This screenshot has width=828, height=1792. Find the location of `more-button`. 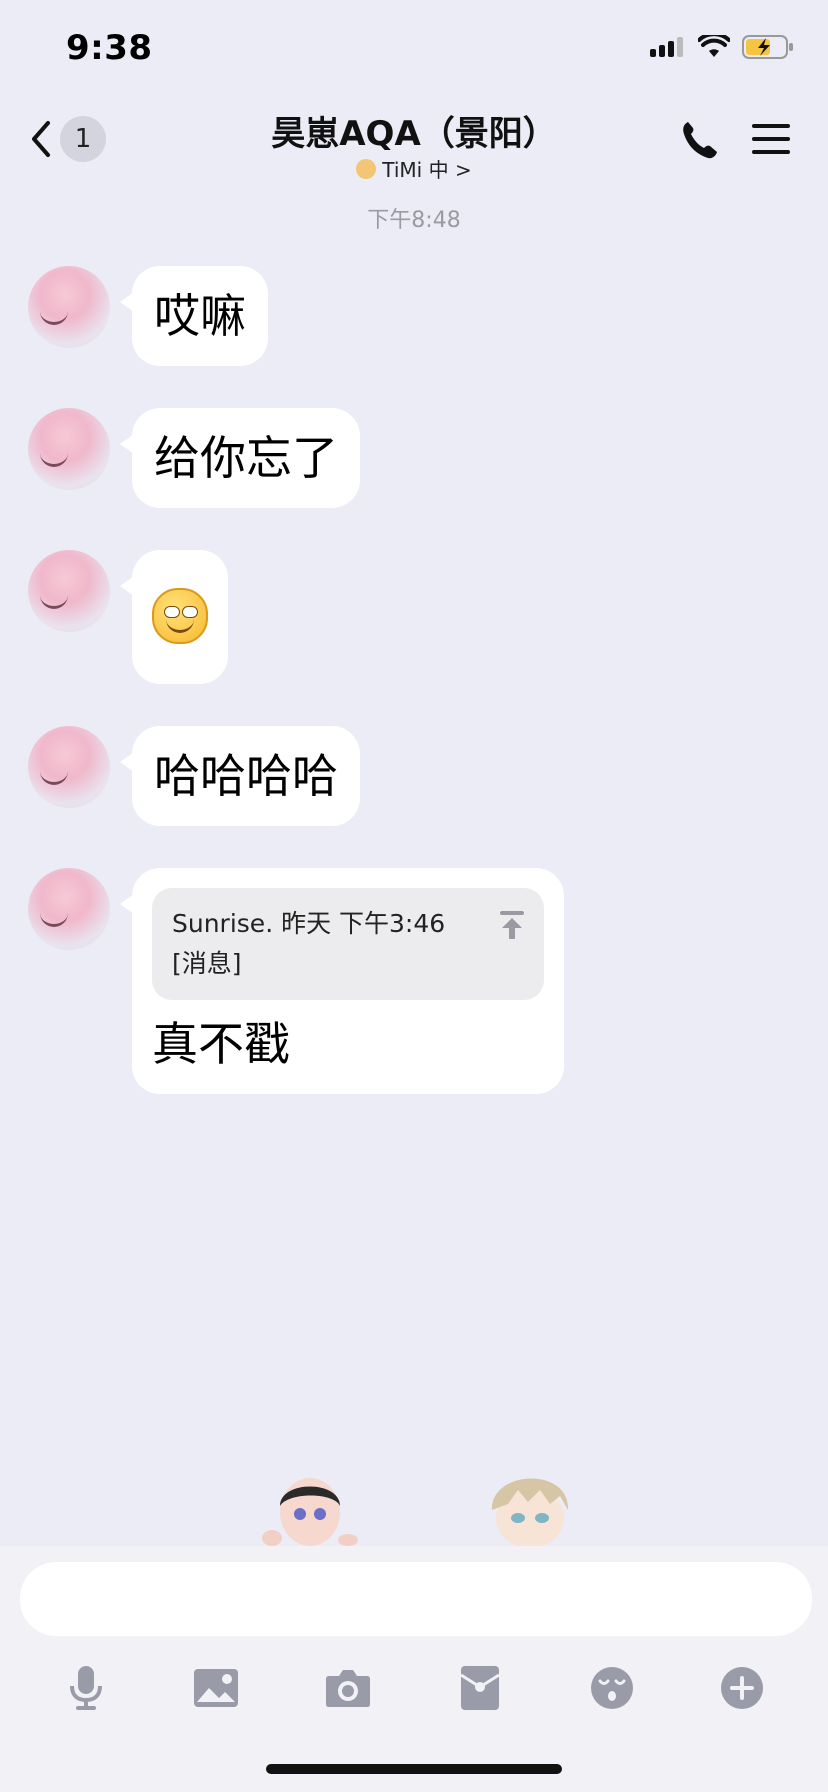

more-button is located at coordinates (742, 1688).